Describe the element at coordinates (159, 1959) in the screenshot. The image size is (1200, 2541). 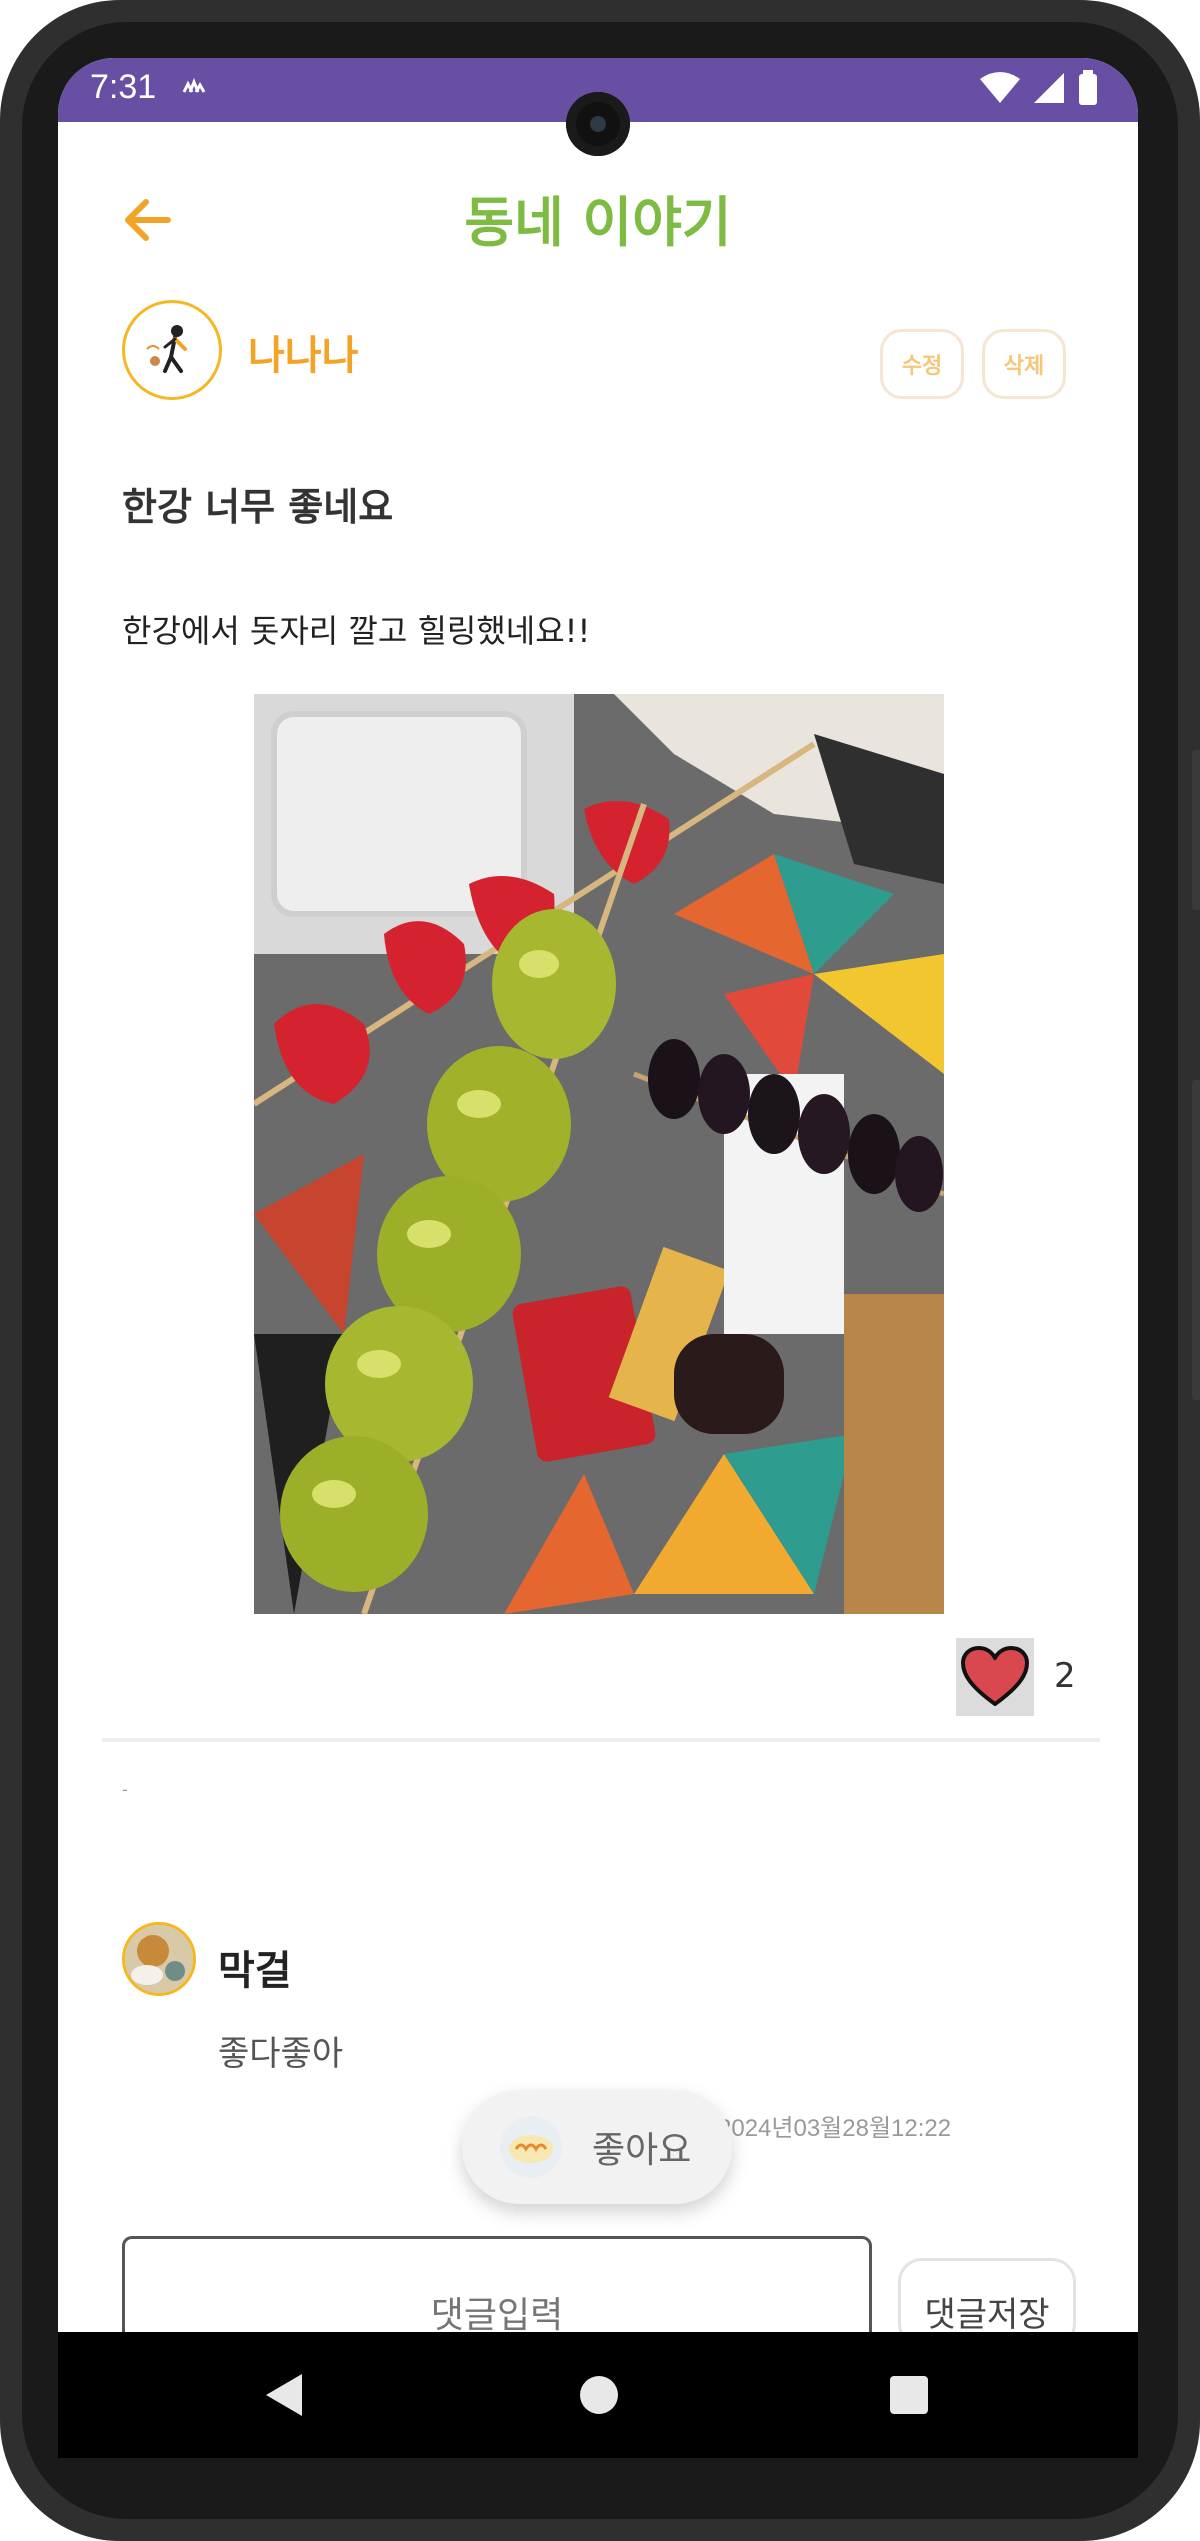
I see `comment-avatar` at that location.